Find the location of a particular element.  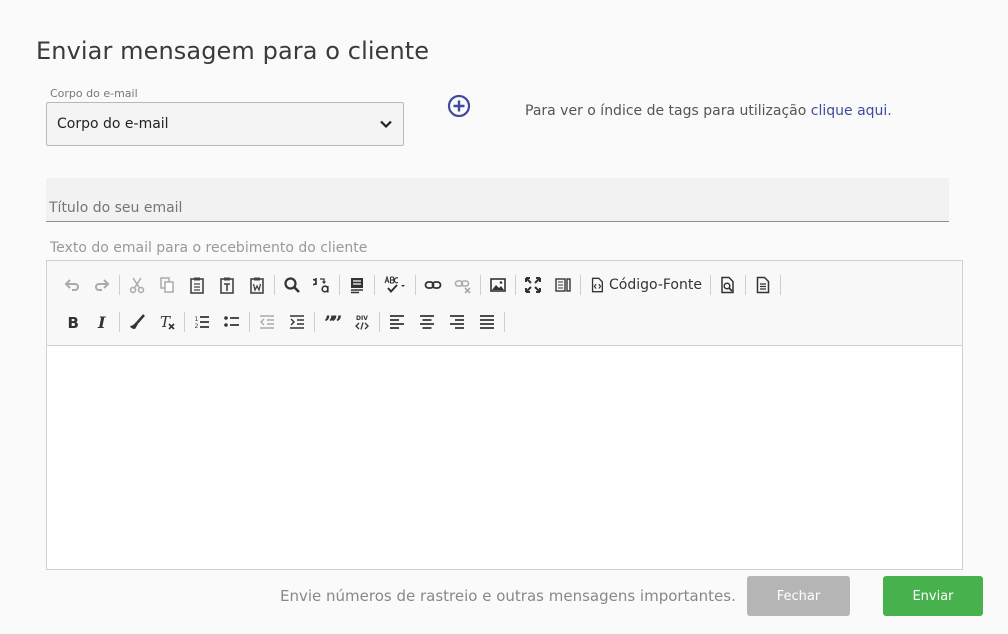

blockquote-button: ”” is located at coordinates (332, 322).